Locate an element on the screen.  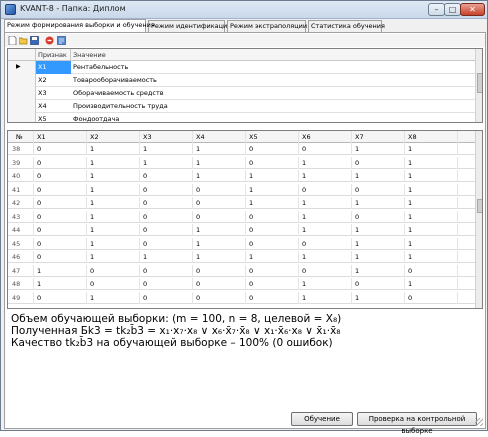
row-index: 45 is located at coordinates (21, 243).